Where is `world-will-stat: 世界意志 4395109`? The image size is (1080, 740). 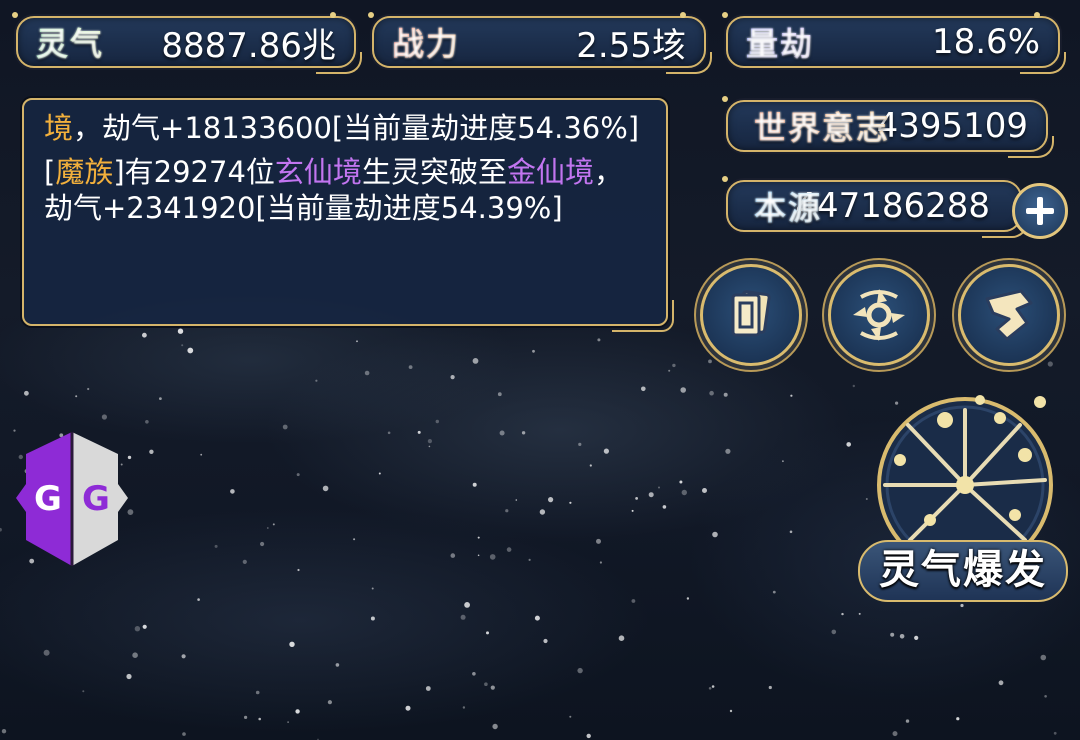
world-will-stat: 世界意志 4395109 is located at coordinates (888, 127).